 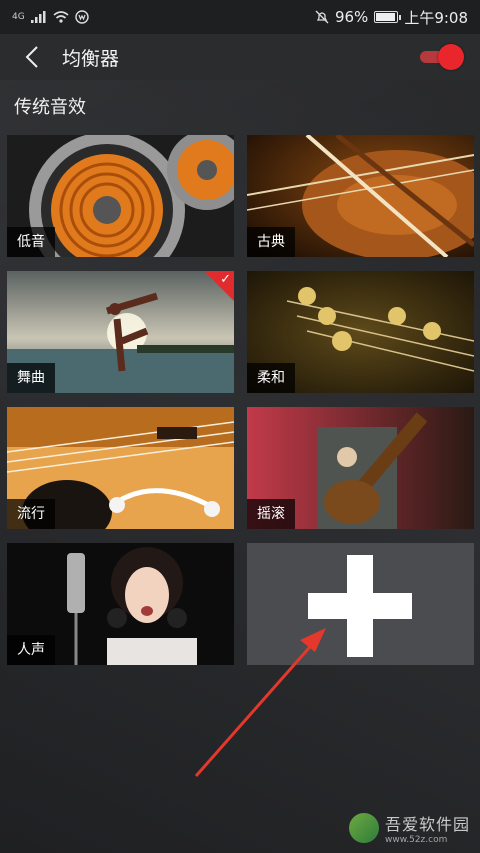 I want to click on watermark-url: www.52z.com, so click(x=416, y=840).